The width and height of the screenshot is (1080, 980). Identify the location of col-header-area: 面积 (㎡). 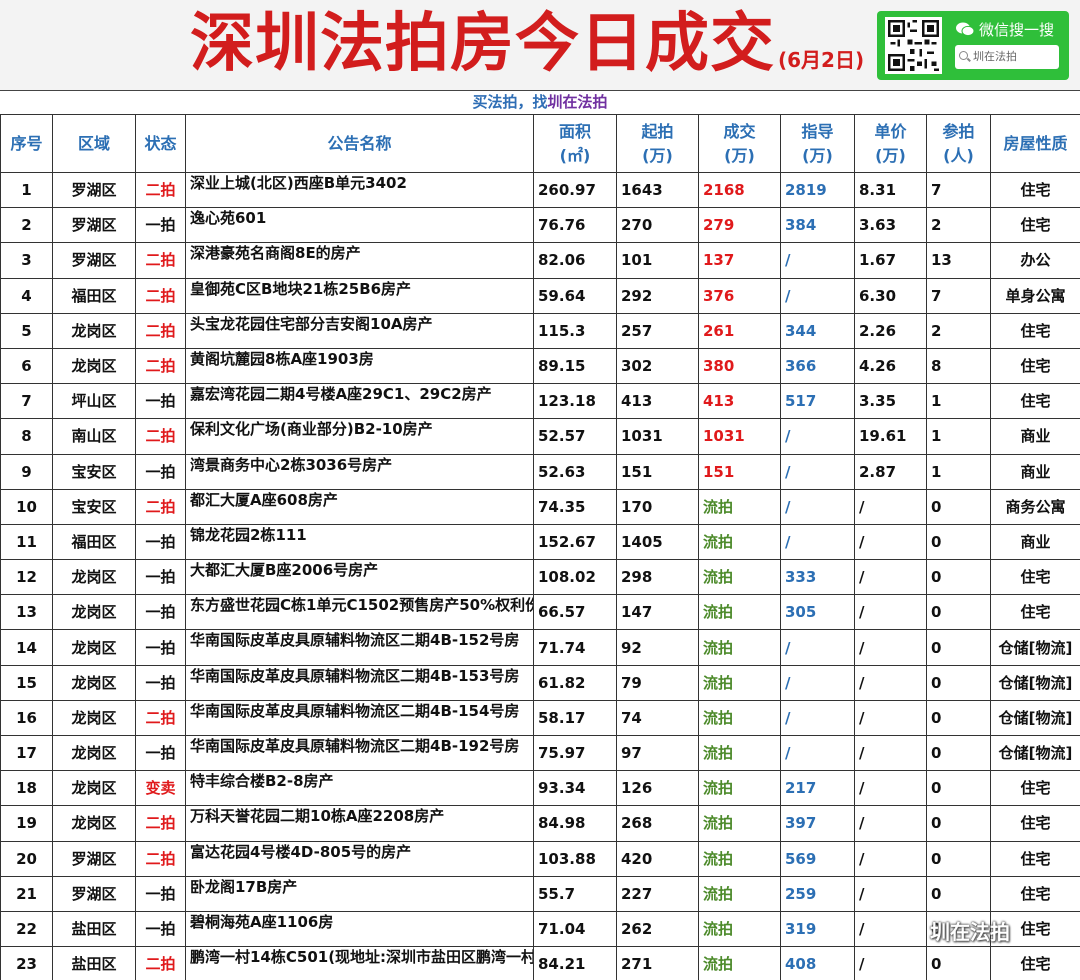
(575, 143).